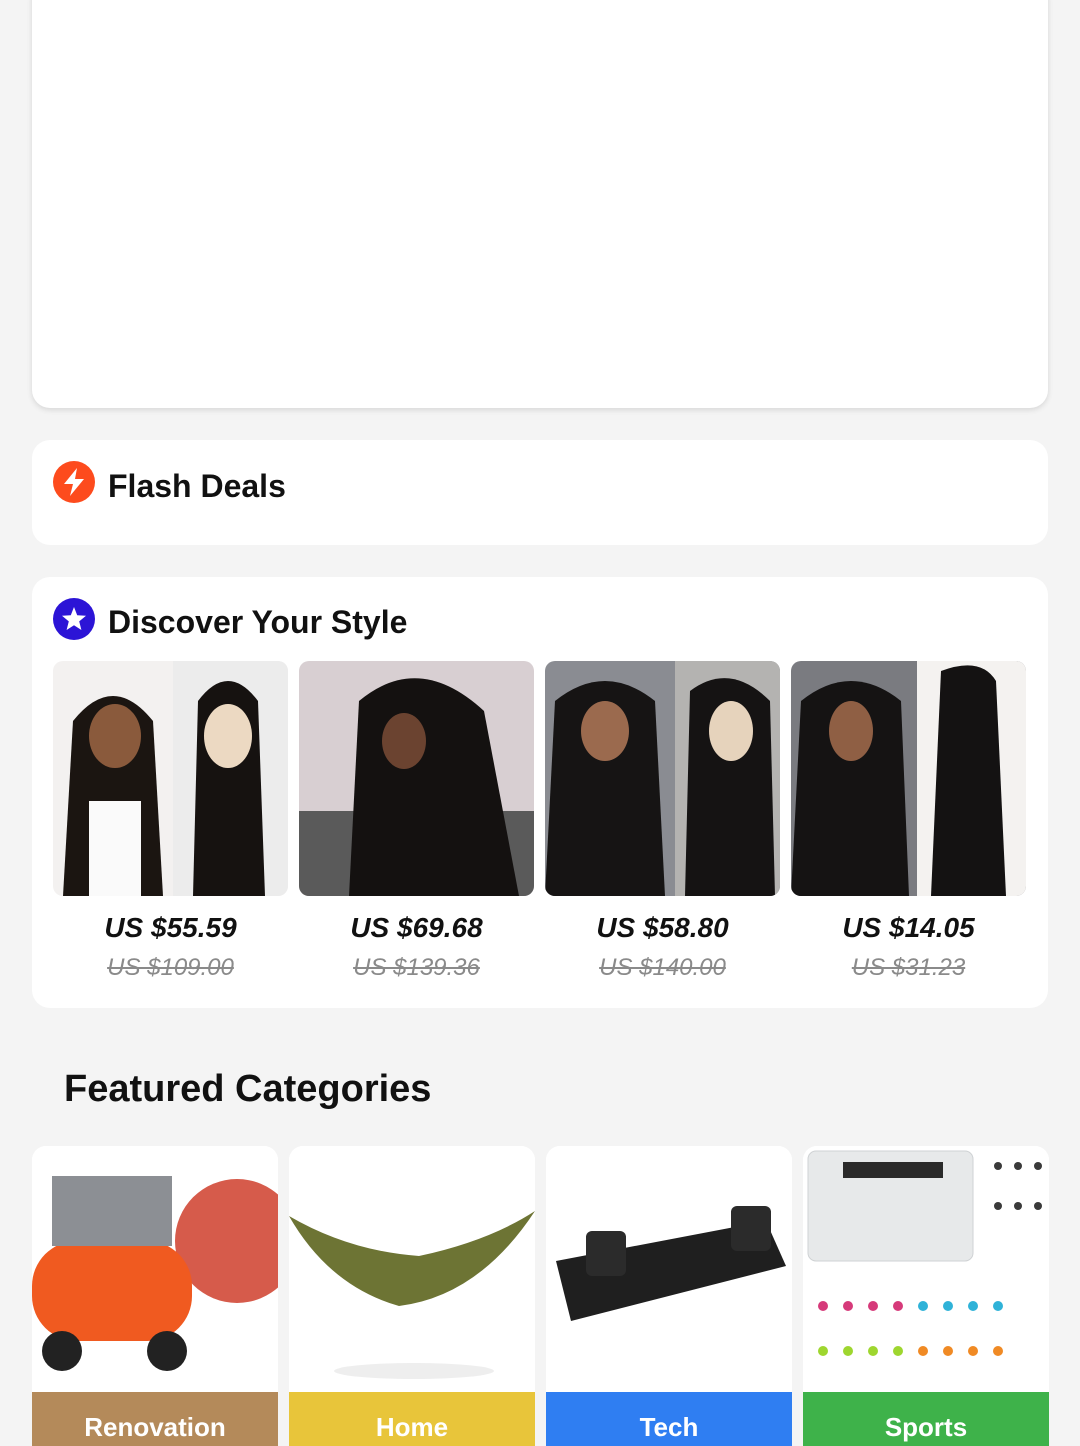  What do you see at coordinates (926, 1419) in the screenshot?
I see `category-label: Sports` at bounding box center [926, 1419].